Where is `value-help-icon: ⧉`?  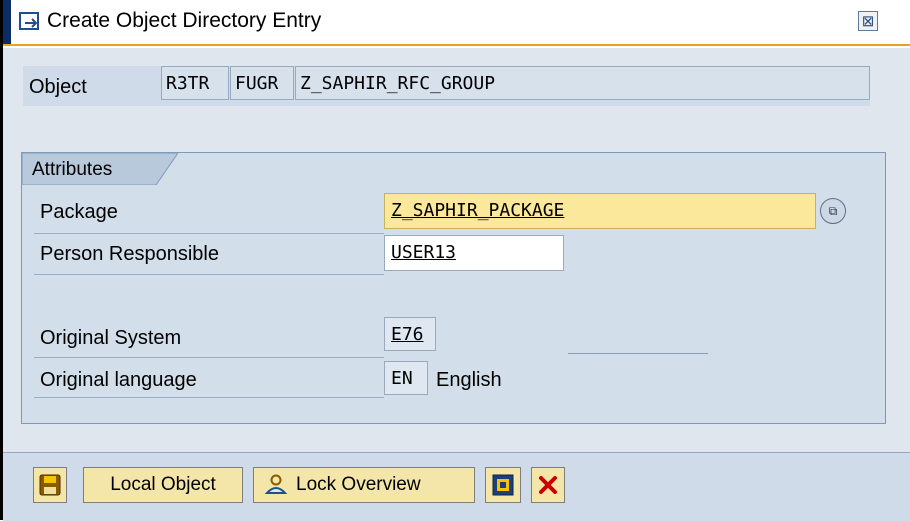
value-help-icon: ⧉ is located at coordinates (833, 210).